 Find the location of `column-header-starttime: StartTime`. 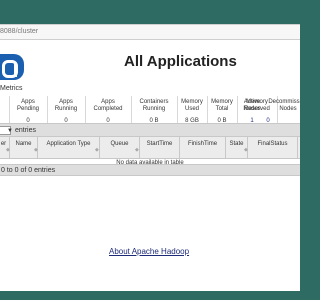

column-header-starttime: StartTime is located at coordinates (160, 148).